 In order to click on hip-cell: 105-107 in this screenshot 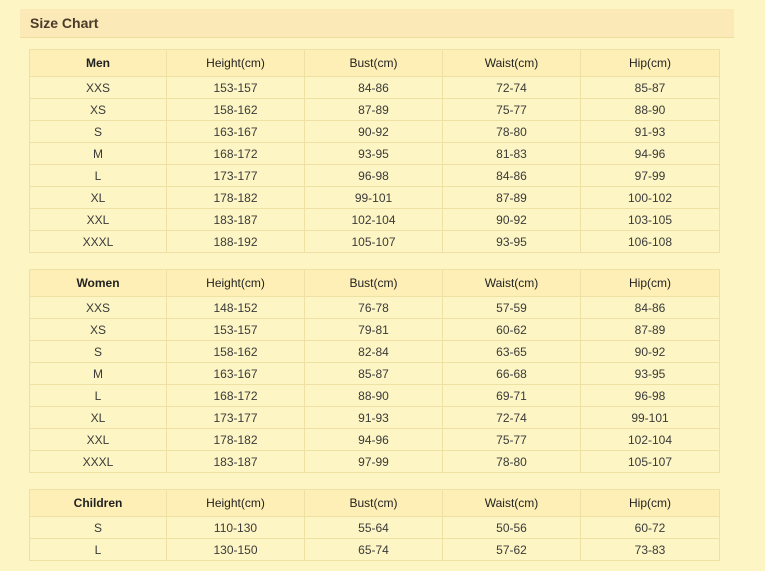, I will do `click(650, 461)`.